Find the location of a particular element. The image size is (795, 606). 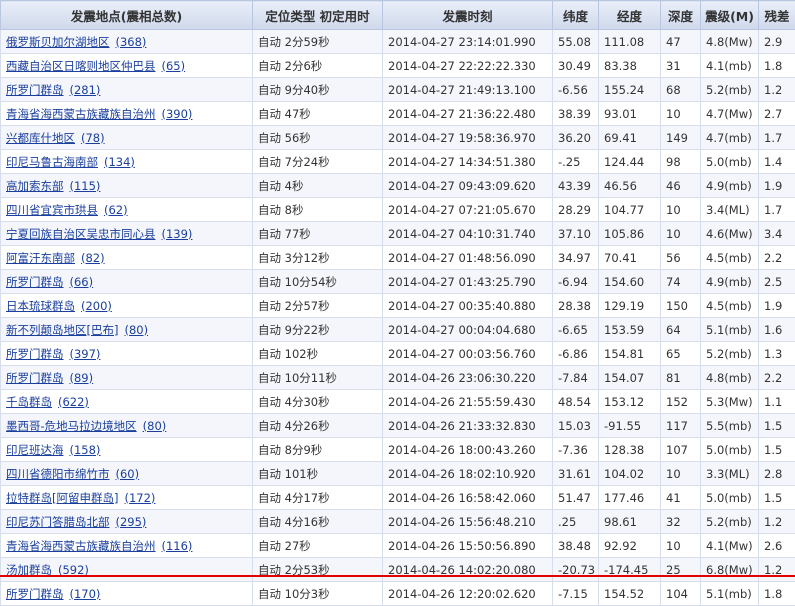

phase-count-link: (139) is located at coordinates (177, 234).